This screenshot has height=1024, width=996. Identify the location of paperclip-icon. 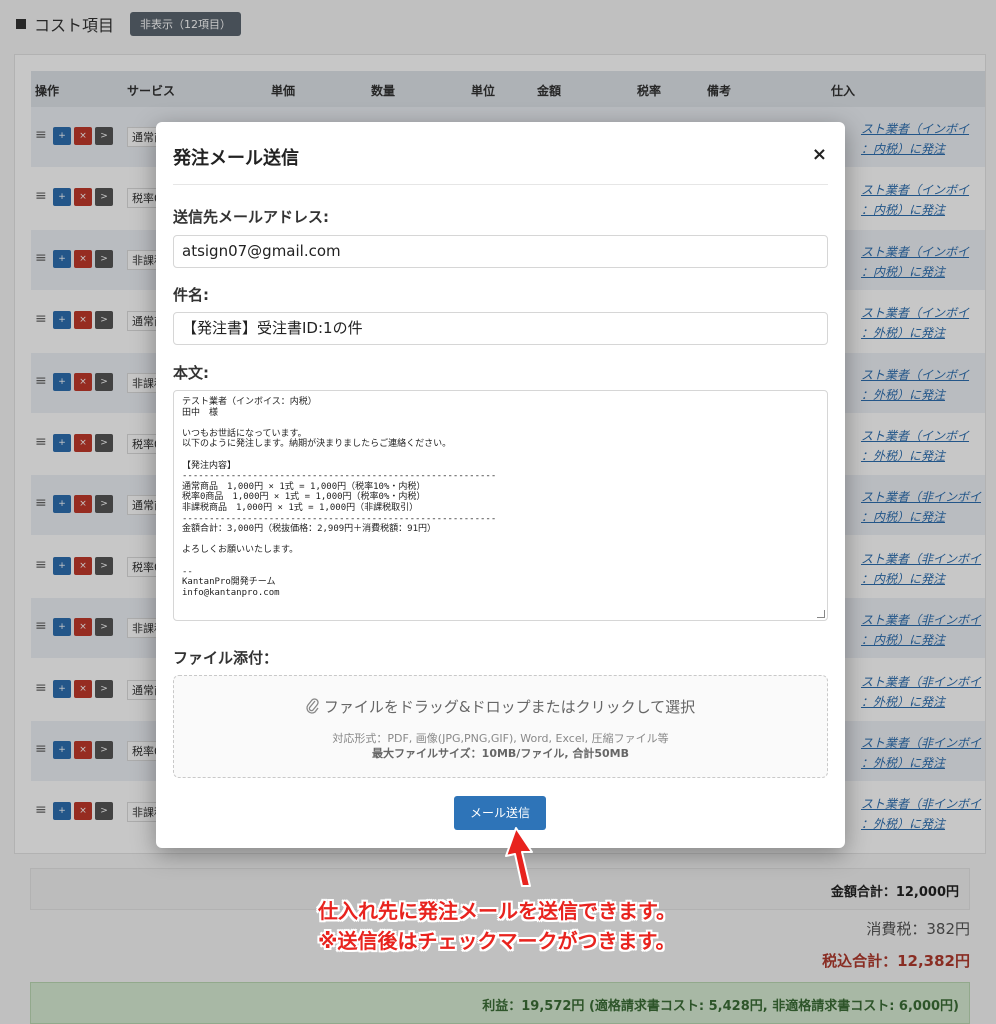
(313, 708).